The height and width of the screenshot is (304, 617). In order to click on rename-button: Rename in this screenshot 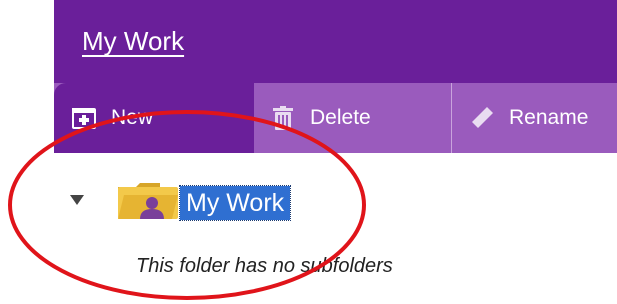, I will do `click(535, 118)`.